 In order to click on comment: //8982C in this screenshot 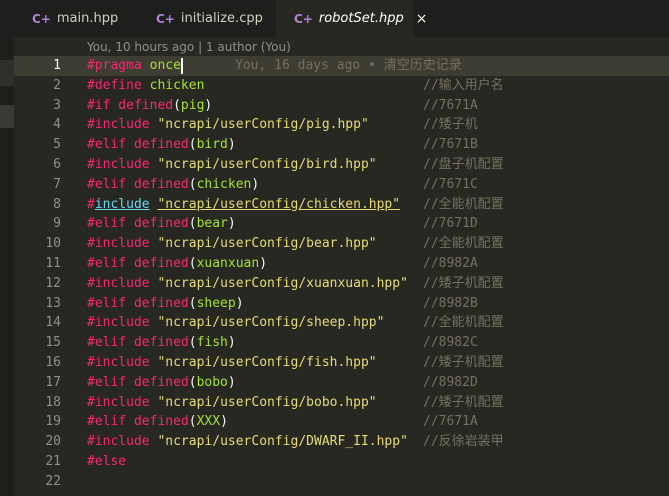, I will do `click(450, 343)`.